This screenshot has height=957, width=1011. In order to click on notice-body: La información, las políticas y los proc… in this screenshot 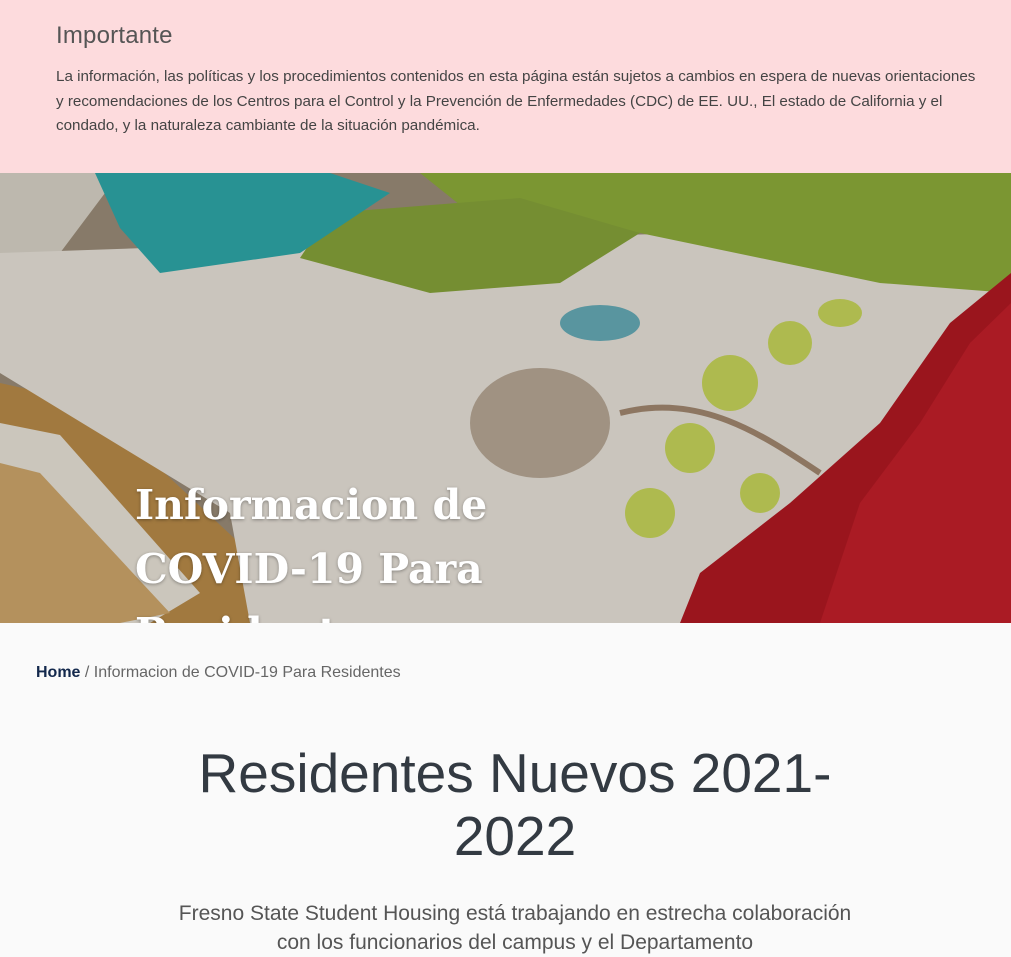, I will do `click(516, 101)`.